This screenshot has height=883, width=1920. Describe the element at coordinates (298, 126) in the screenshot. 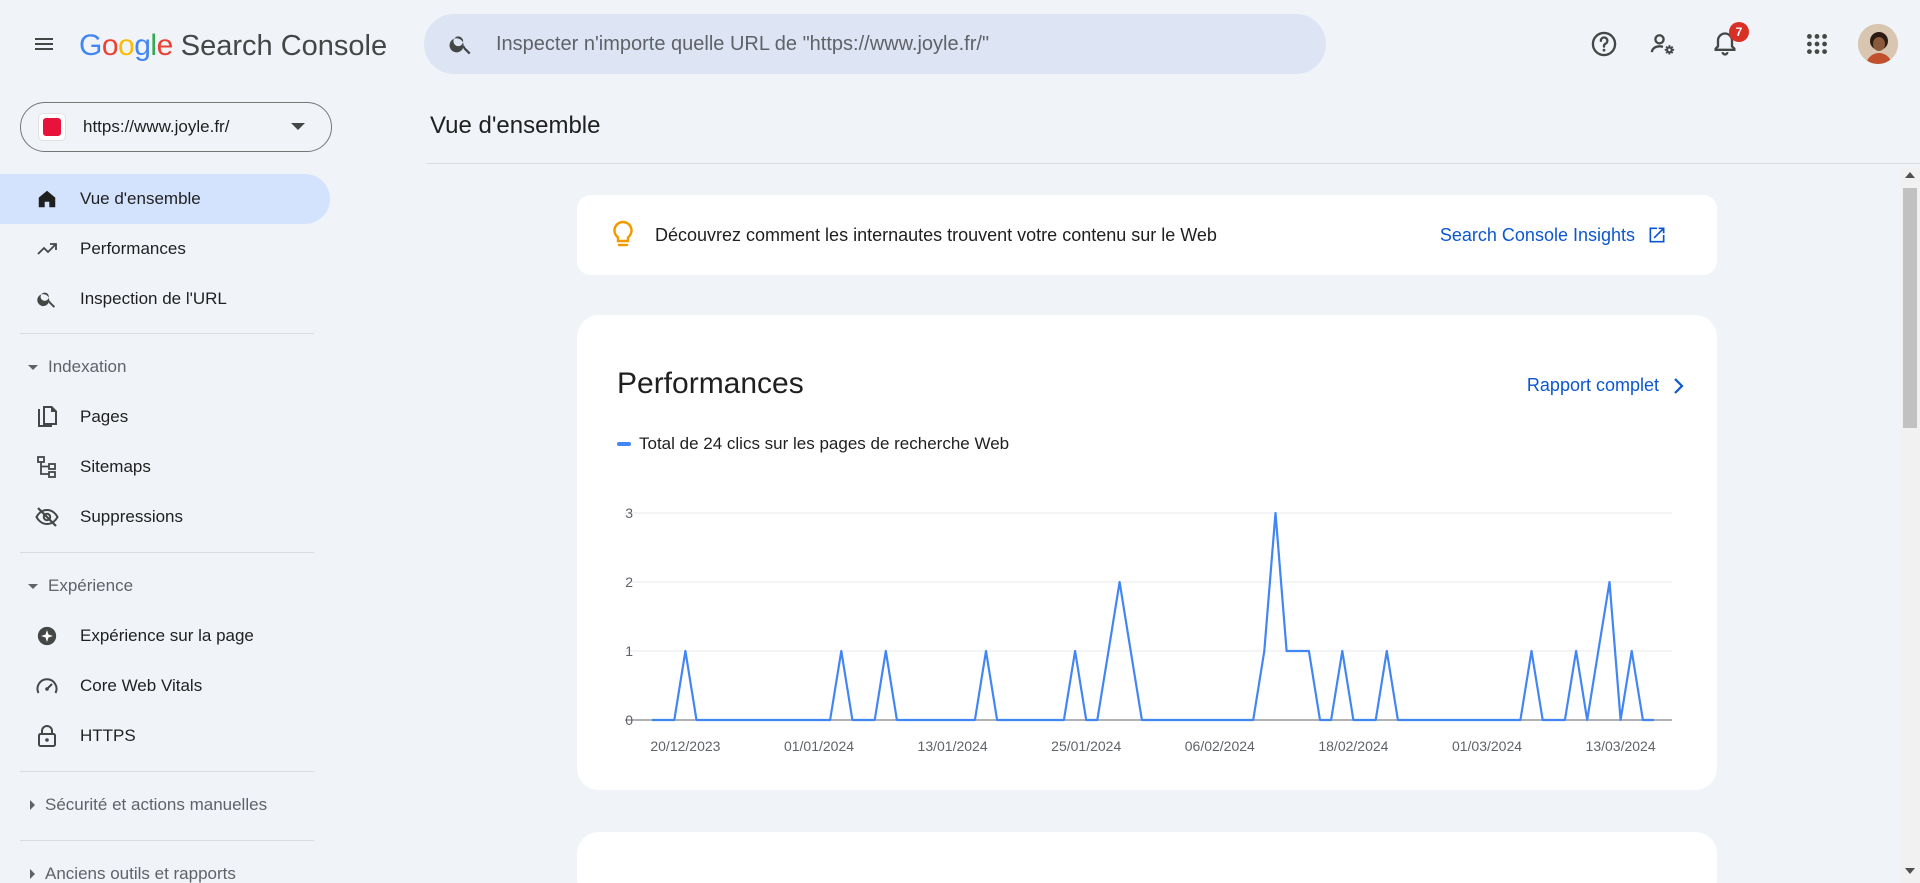

I see `dropdown-arrow-icon` at that location.